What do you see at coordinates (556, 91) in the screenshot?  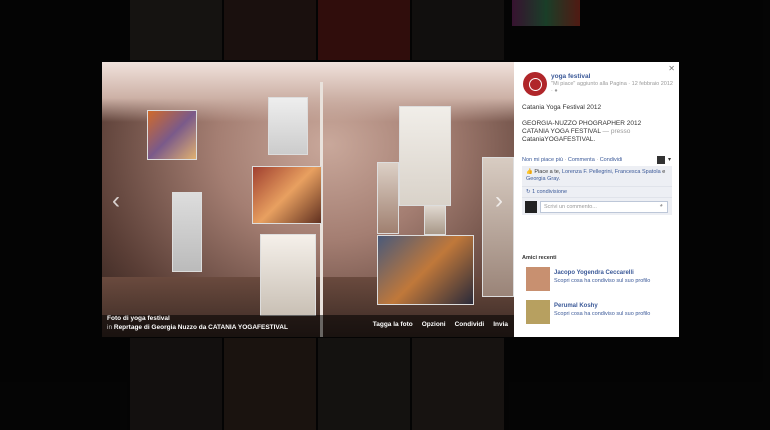 I see `globe-icon: ●` at bounding box center [556, 91].